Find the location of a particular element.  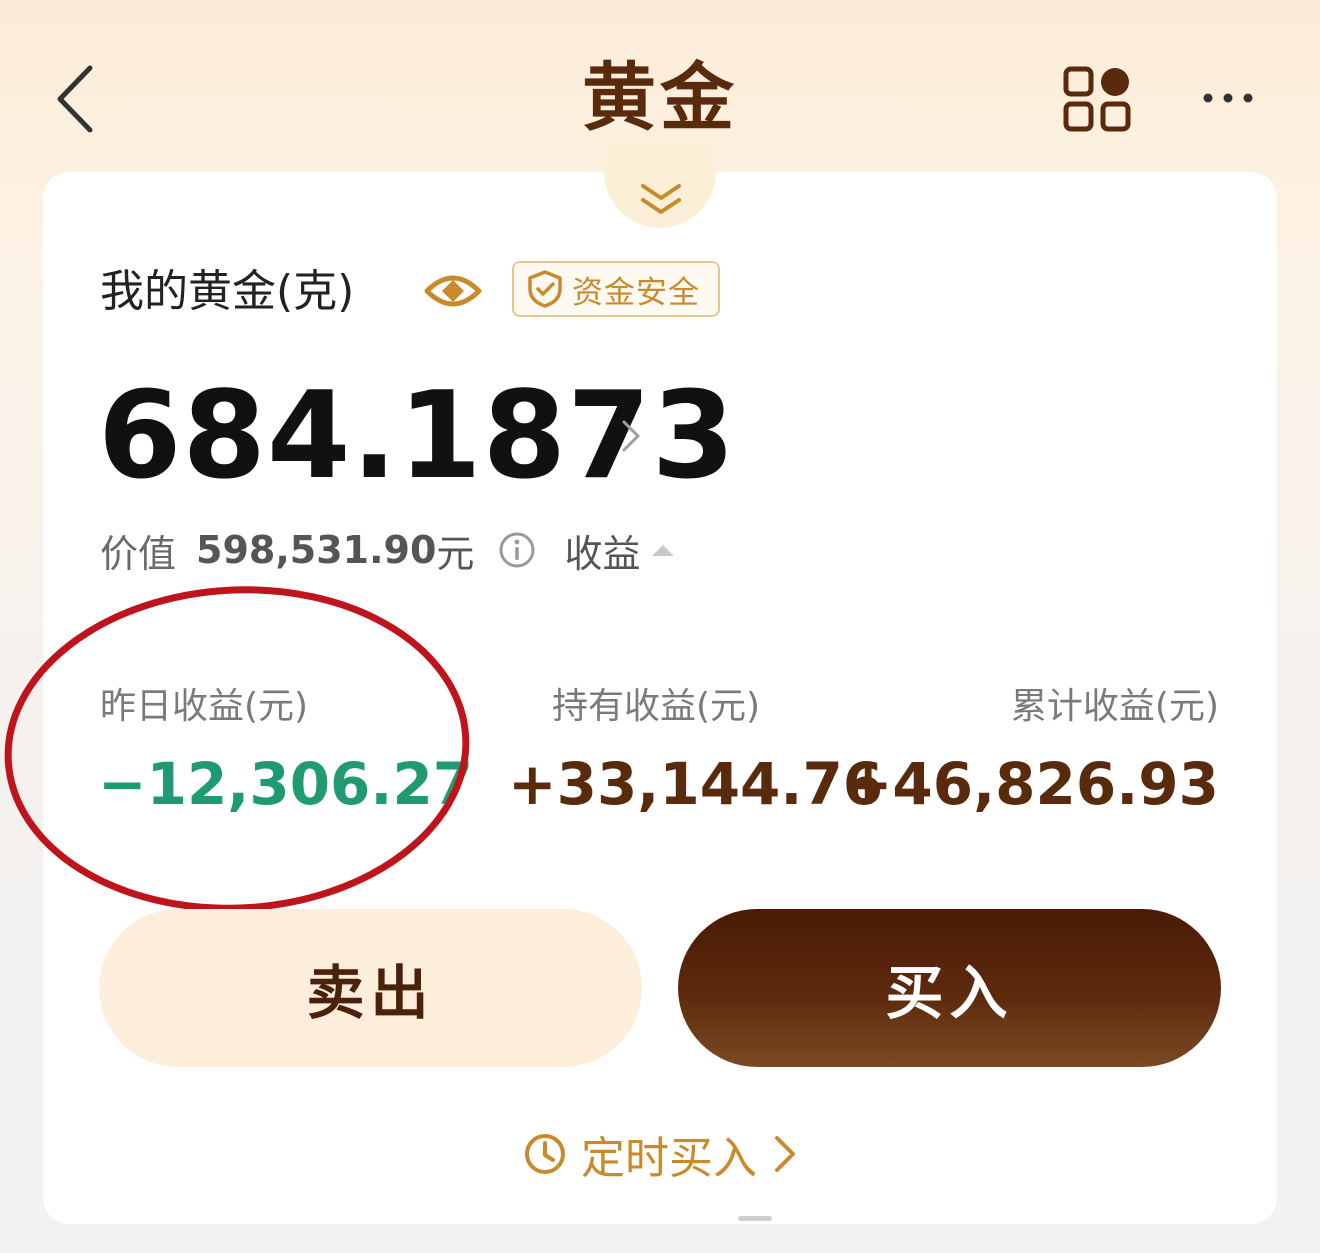

chevron-double-down-icon is located at coordinates (661, 200).